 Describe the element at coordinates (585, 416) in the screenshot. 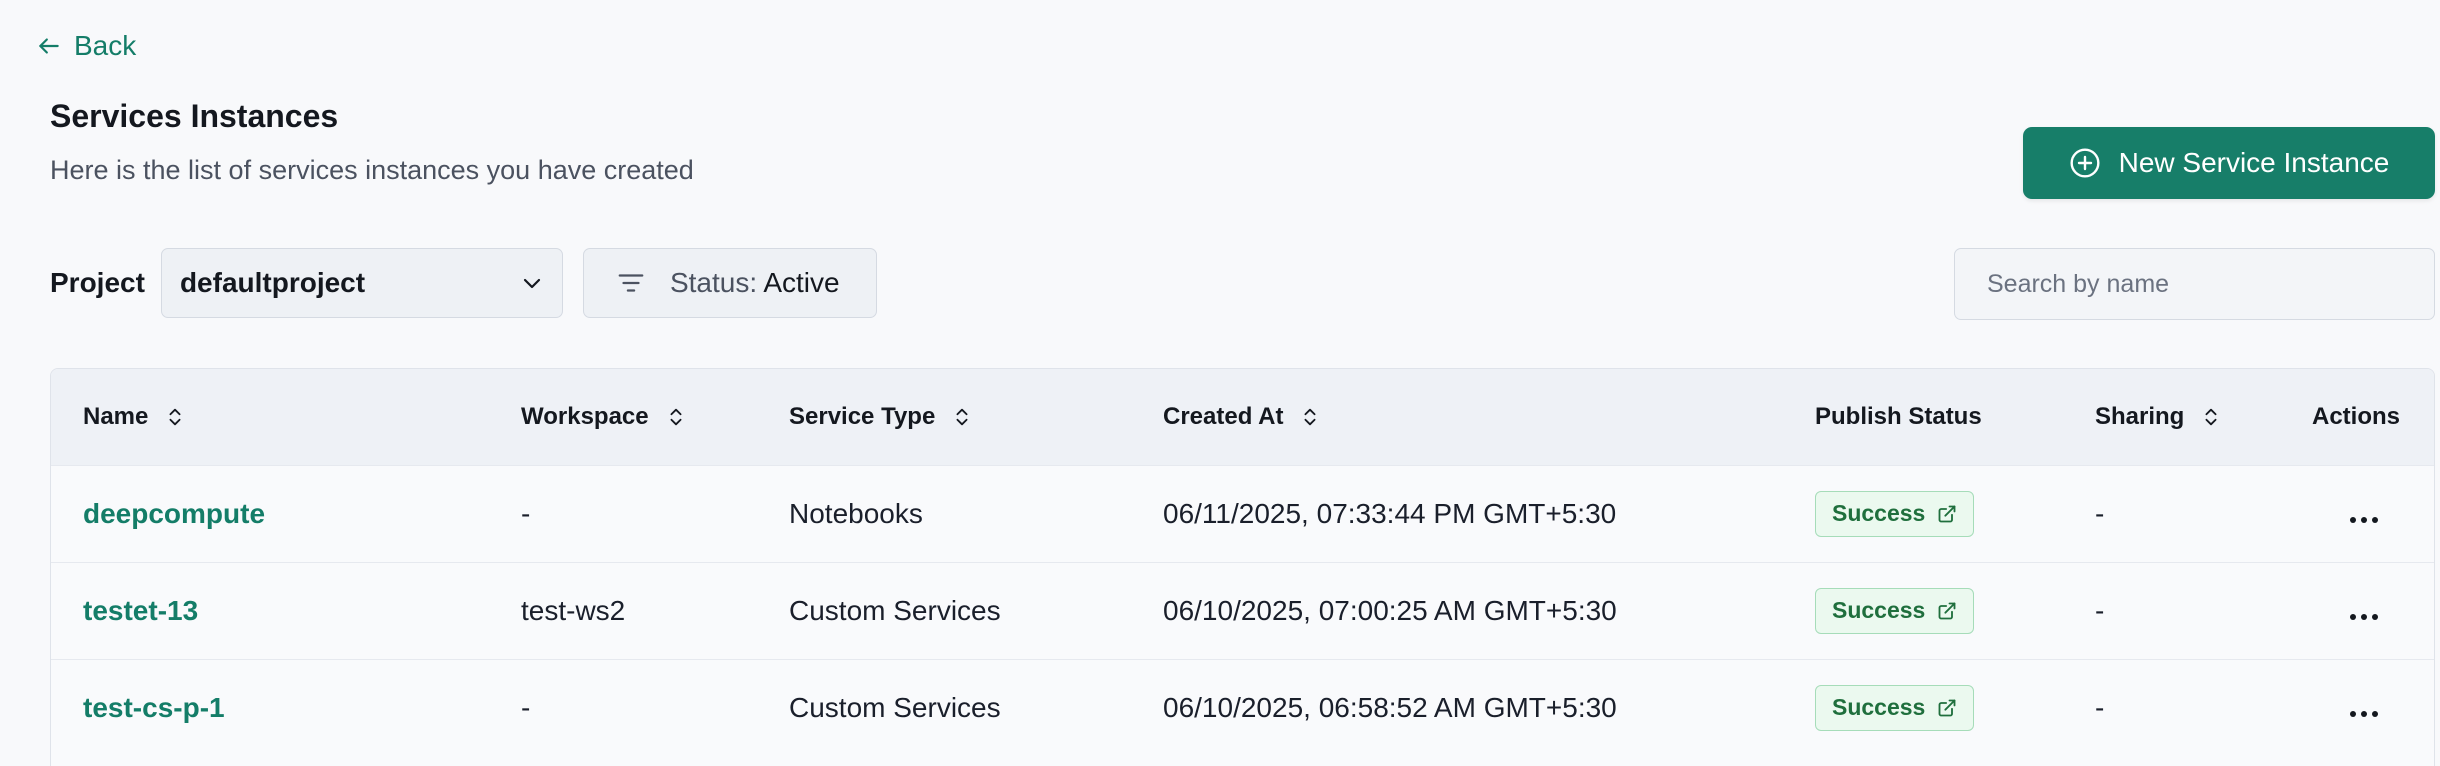

I see `column-label-workspace: Workspace` at that location.